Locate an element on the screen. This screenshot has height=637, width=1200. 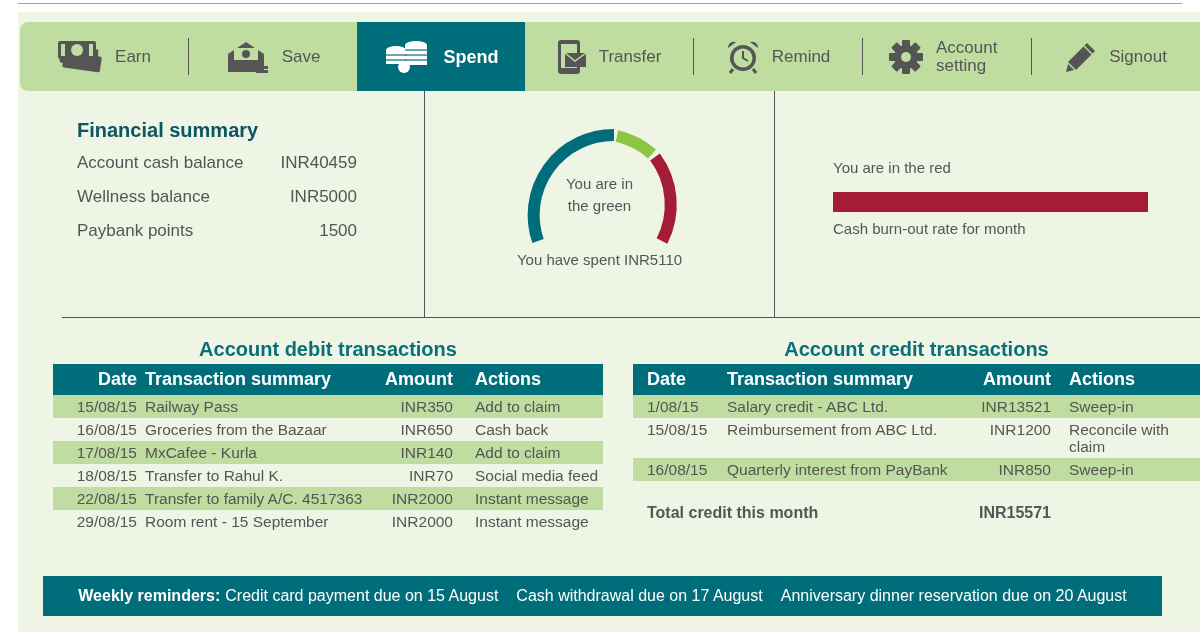
table-cell-text: Transfer to family A/C. 4517363 is located at coordinates (254, 498).